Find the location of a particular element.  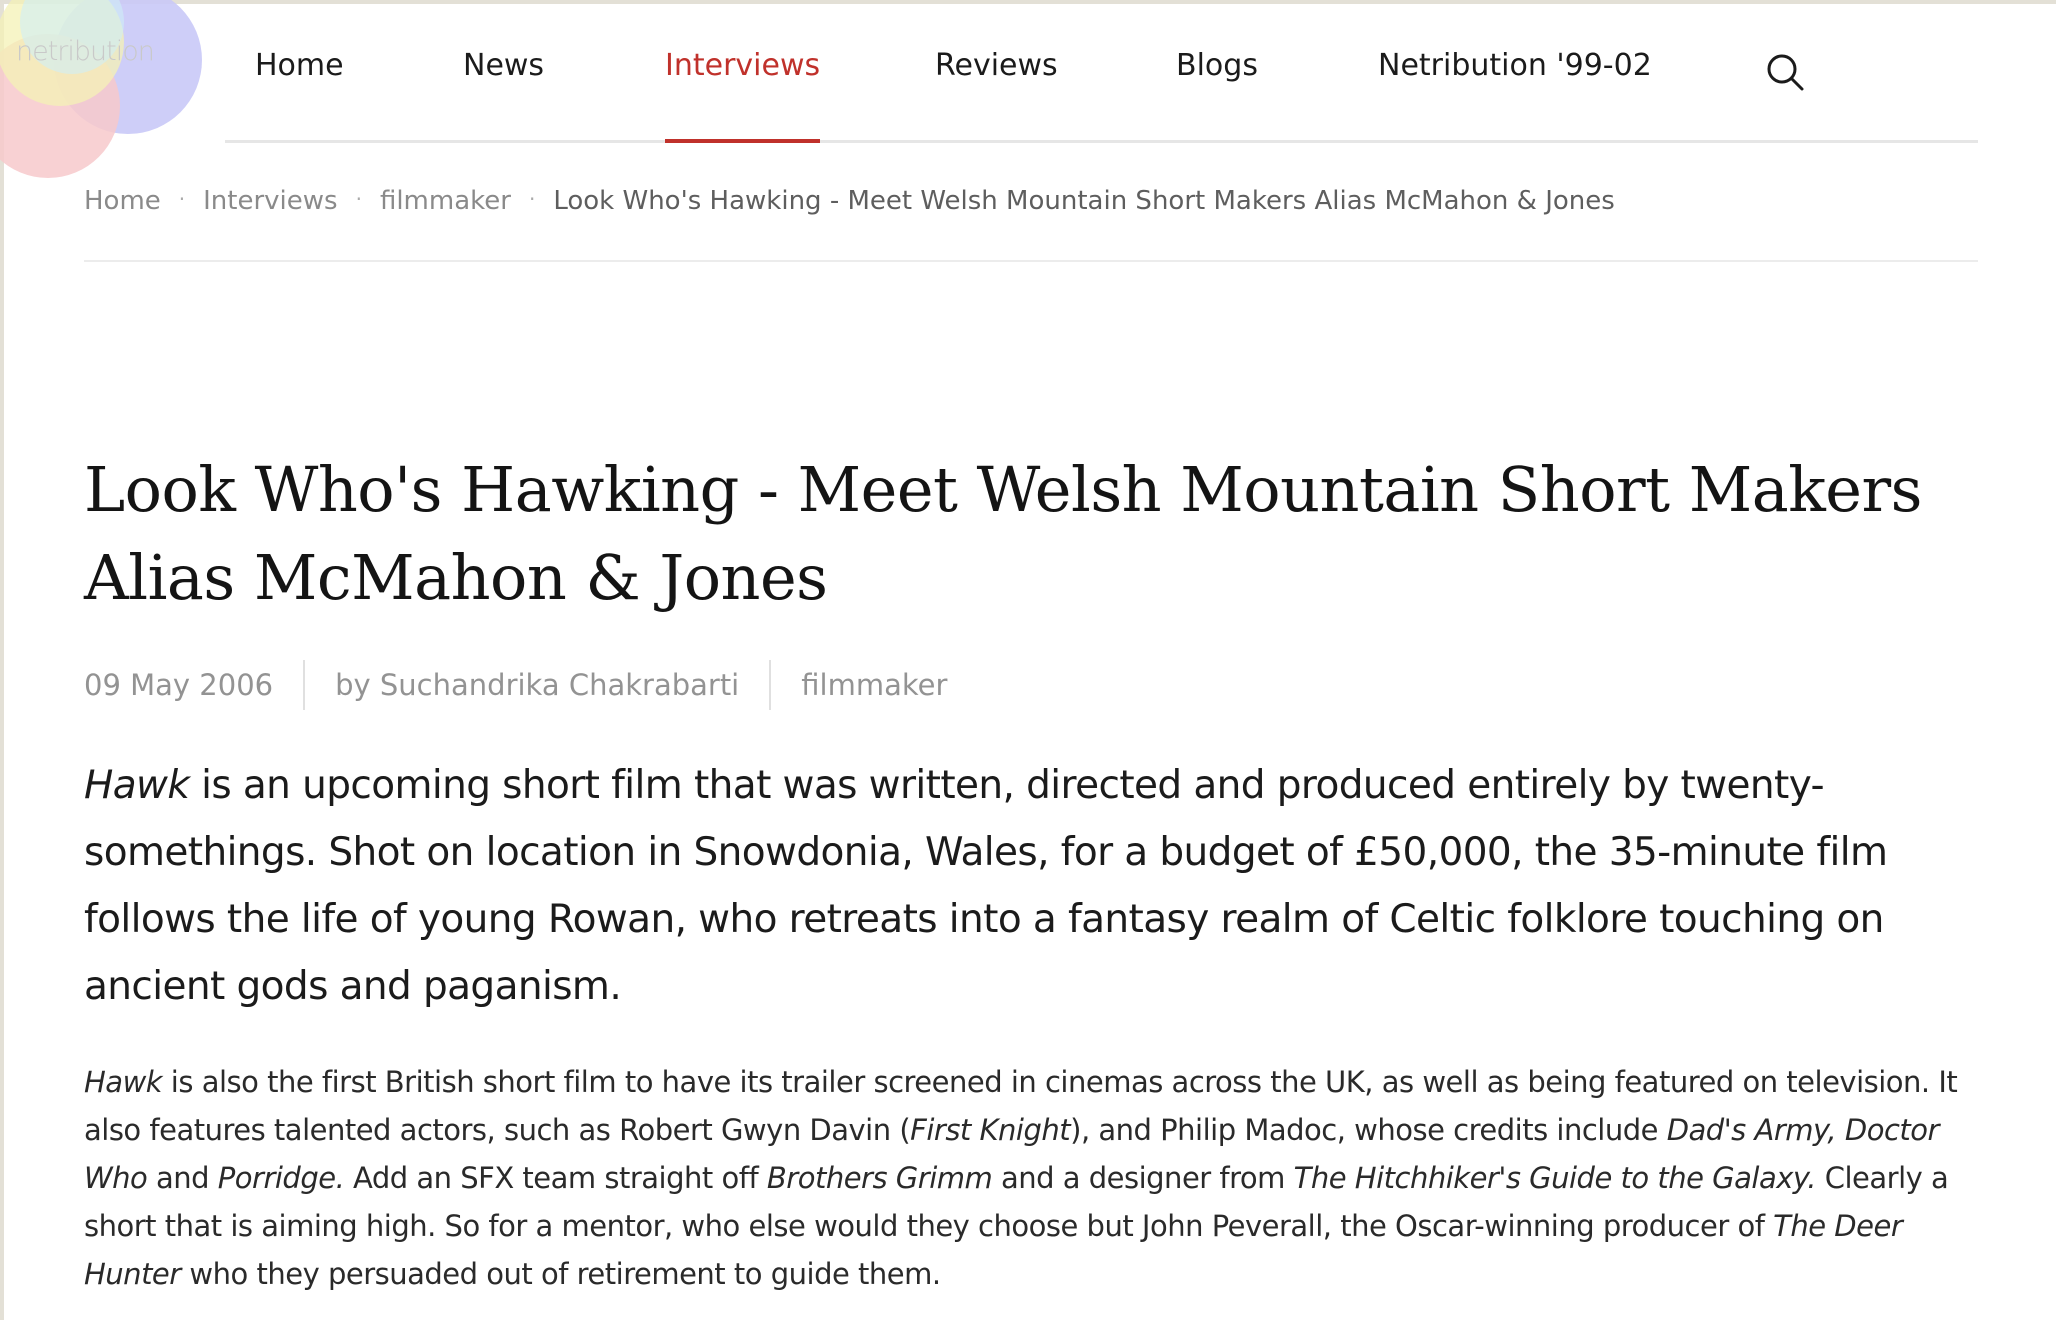

article-author: by Suchandrika Chakrabarti is located at coordinates (536, 685).